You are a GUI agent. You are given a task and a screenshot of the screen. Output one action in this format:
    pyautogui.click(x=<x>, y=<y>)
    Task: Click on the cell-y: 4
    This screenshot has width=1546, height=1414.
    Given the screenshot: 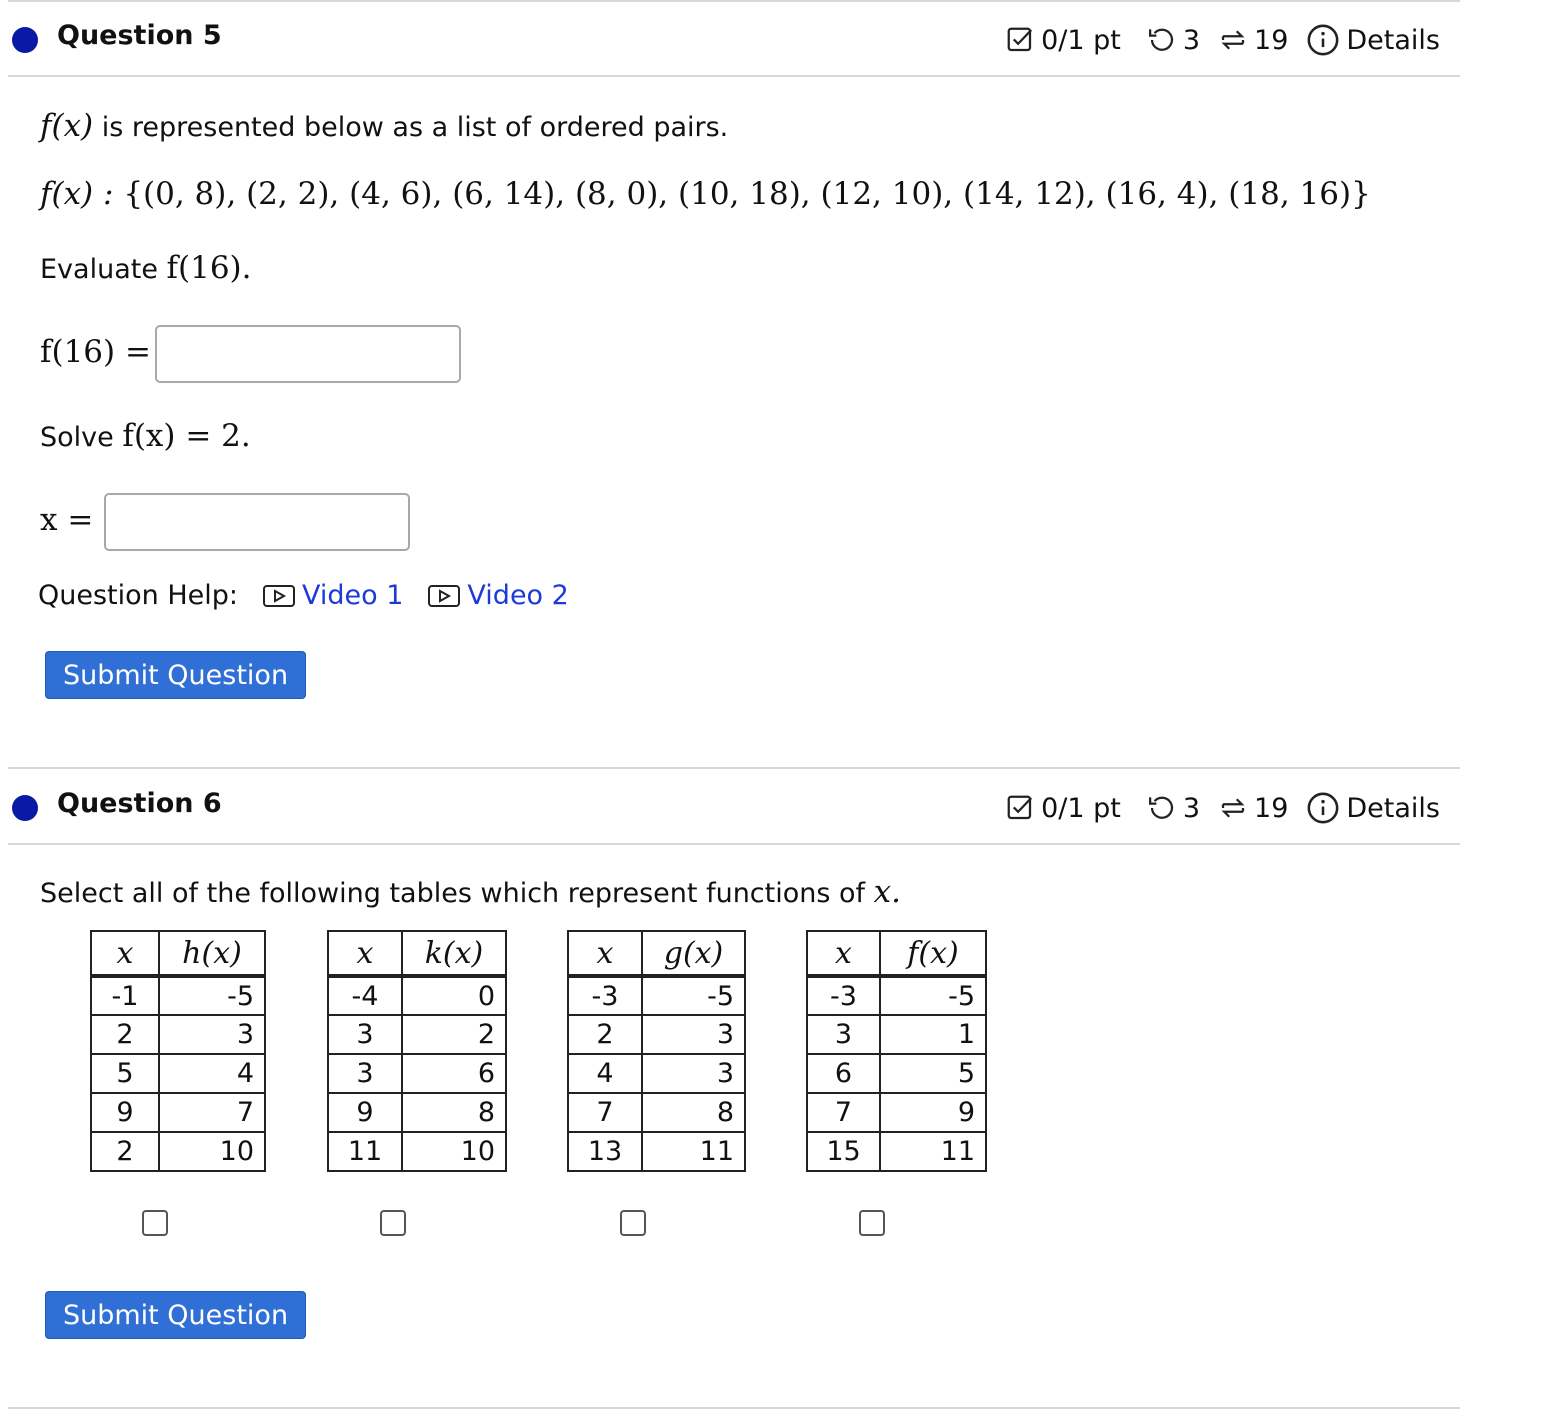 What is the action you would take?
    pyautogui.click(x=212, y=1073)
    